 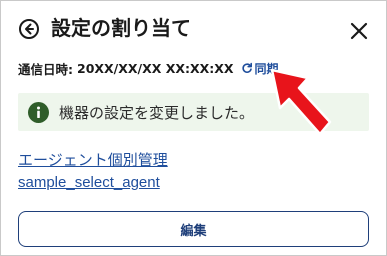 I want to click on sync-timestamp: 20XX/XX/XX XX:XX:XX, so click(x=155, y=68).